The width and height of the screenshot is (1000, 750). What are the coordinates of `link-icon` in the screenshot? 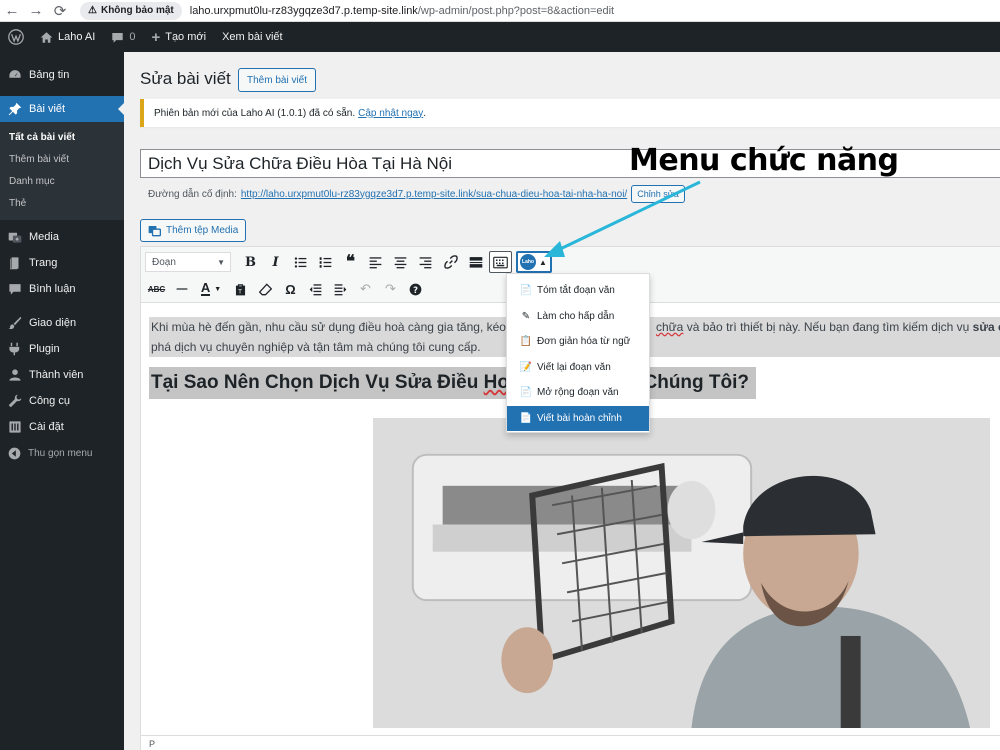 It's located at (450, 262).